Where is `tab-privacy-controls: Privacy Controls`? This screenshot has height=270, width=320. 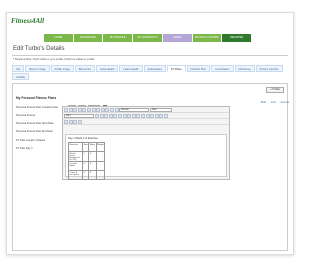
tab-privacy-controls: Privacy Controls is located at coordinates (269, 68).